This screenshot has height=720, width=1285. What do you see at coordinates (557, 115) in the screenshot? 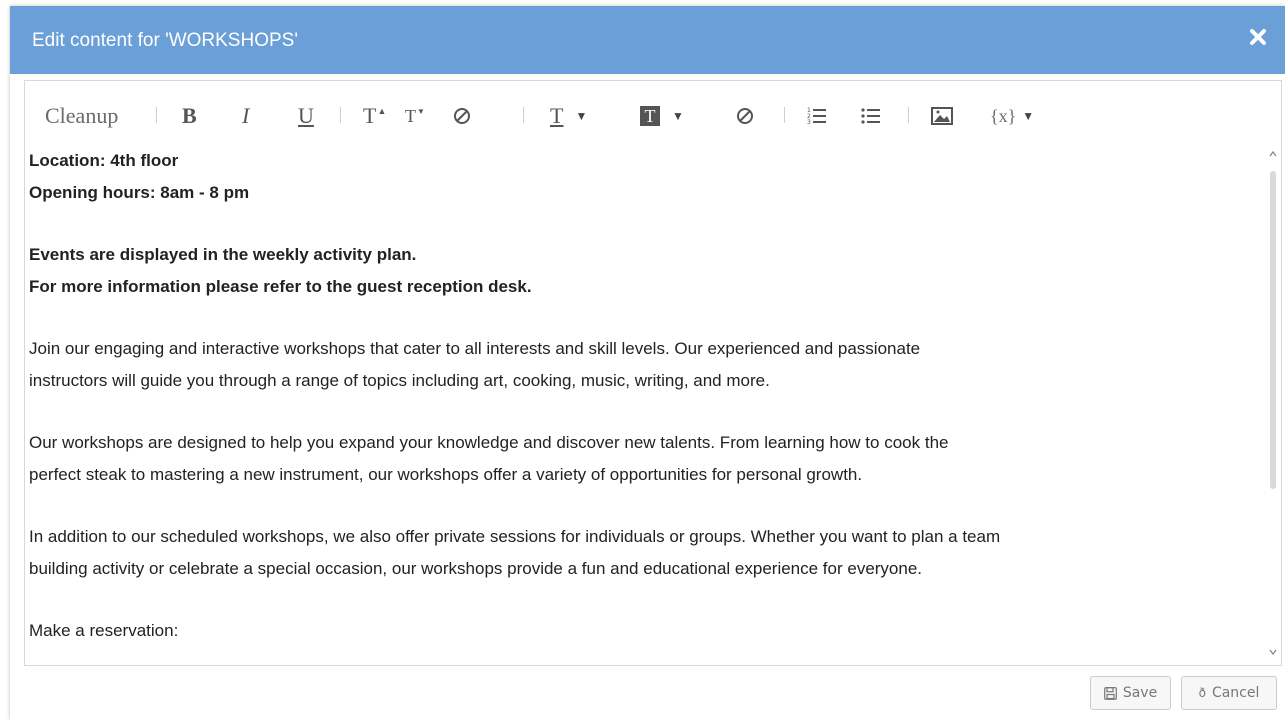
I see `text-color-label: T` at bounding box center [557, 115].